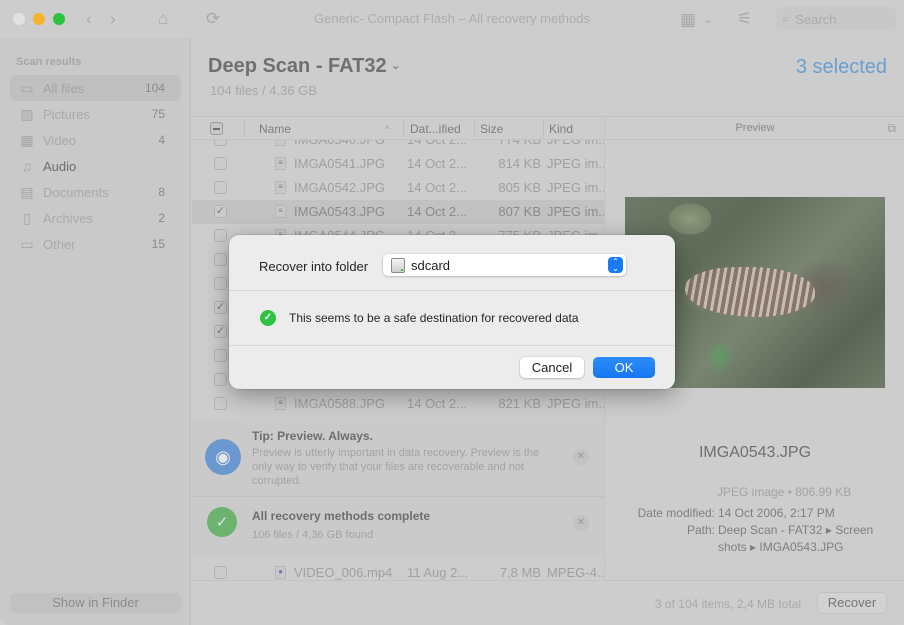  What do you see at coordinates (548, 602) in the screenshot?
I see `footer-bar: 3 of 104 items, 2,4 MB total Recover` at bounding box center [548, 602].